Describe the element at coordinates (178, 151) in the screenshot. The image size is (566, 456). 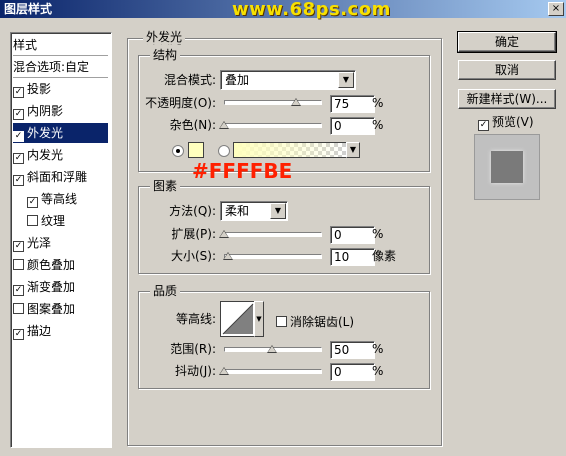
I see `solid-color-radio` at that location.